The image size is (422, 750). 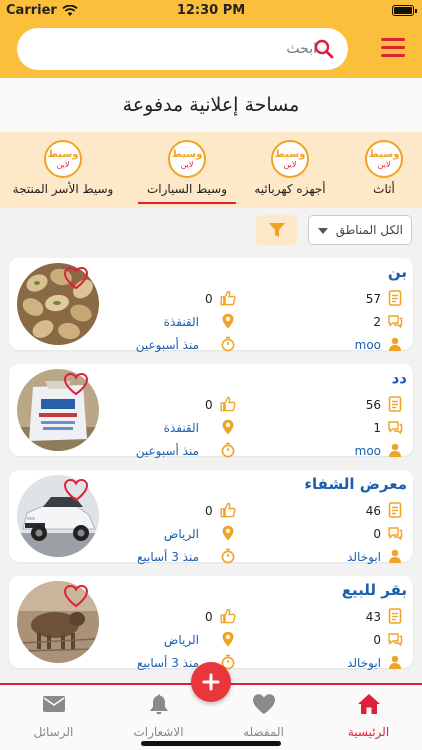 I want to click on views-count: 57, so click(x=373, y=299).